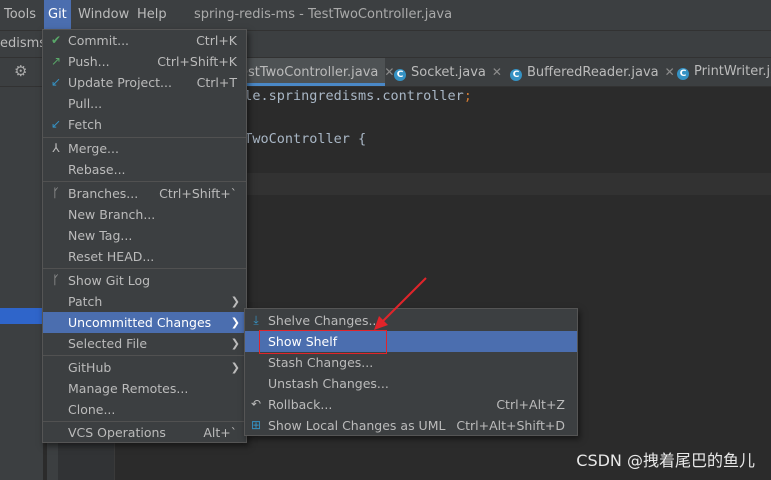 This screenshot has height=480, width=771. I want to click on menu-item-label: Fetch, so click(85, 124).